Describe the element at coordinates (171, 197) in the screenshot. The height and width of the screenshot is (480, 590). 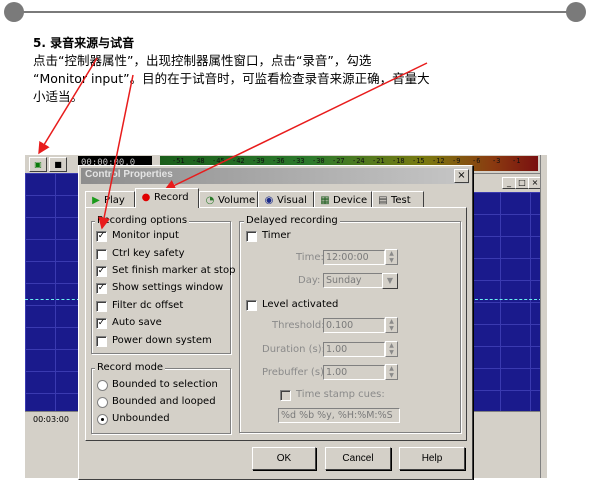
I see `tab-record-label: Record` at that location.